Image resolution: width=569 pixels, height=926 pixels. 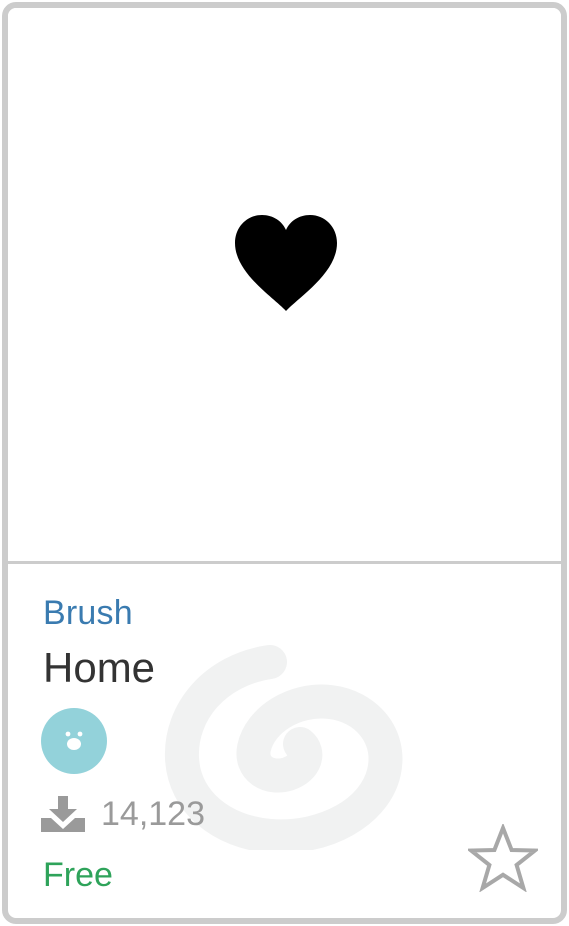 What do you see at coordinates (63, 814) in the screenshot?
I see `download-icon` at bounding box center [63, 814].